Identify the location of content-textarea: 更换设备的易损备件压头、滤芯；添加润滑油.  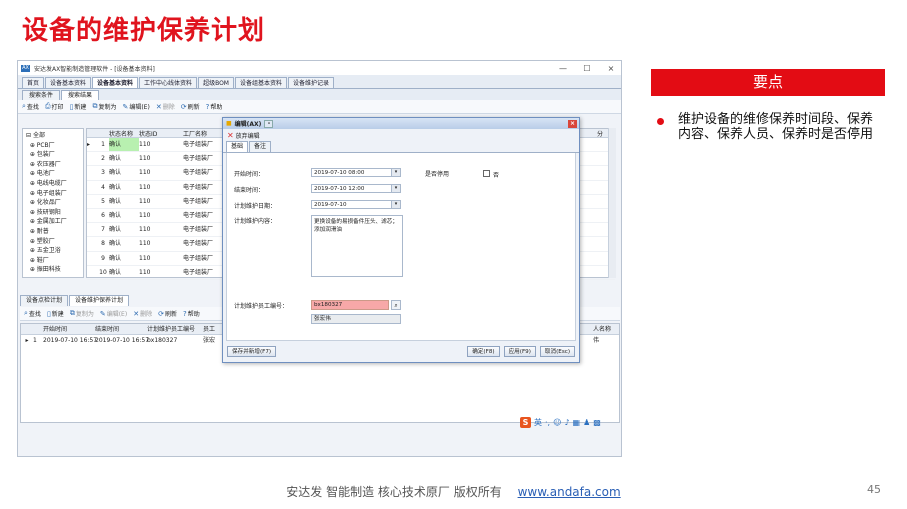
(357, 246).